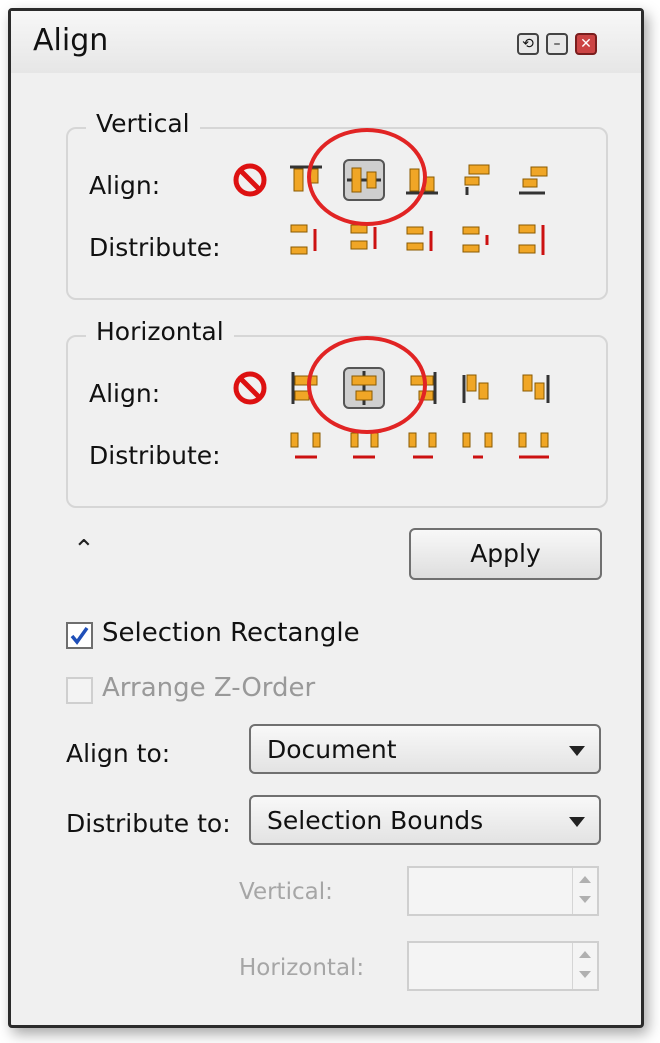 The height and width of the screenshot is (1043, 660). I want to click on checkmark-icon, so click(79, 635).